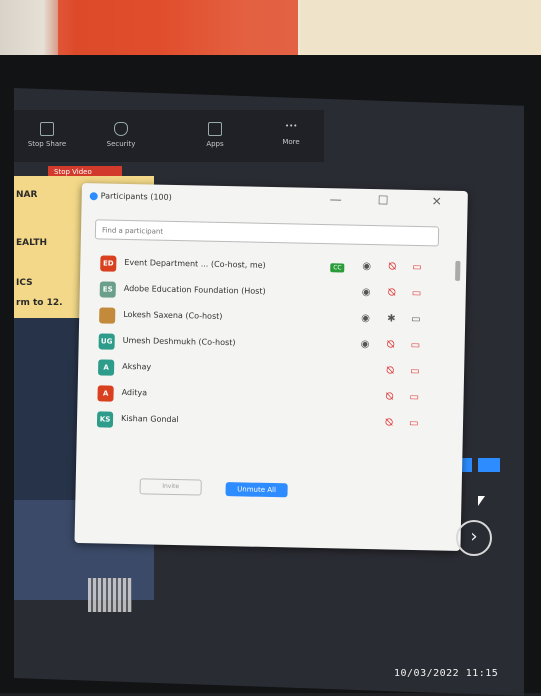 This screenshot has width=541, height=696. Describe the element at coordinates (39, 303) in the screenshot. I see `slide-line-4: rm to 12.` at that location.